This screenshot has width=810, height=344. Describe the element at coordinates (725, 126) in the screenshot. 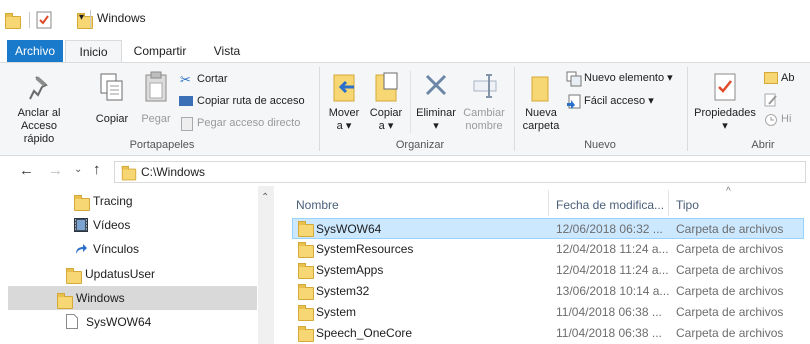

I see `properties-dropdown-arrow: ▾` at that location.